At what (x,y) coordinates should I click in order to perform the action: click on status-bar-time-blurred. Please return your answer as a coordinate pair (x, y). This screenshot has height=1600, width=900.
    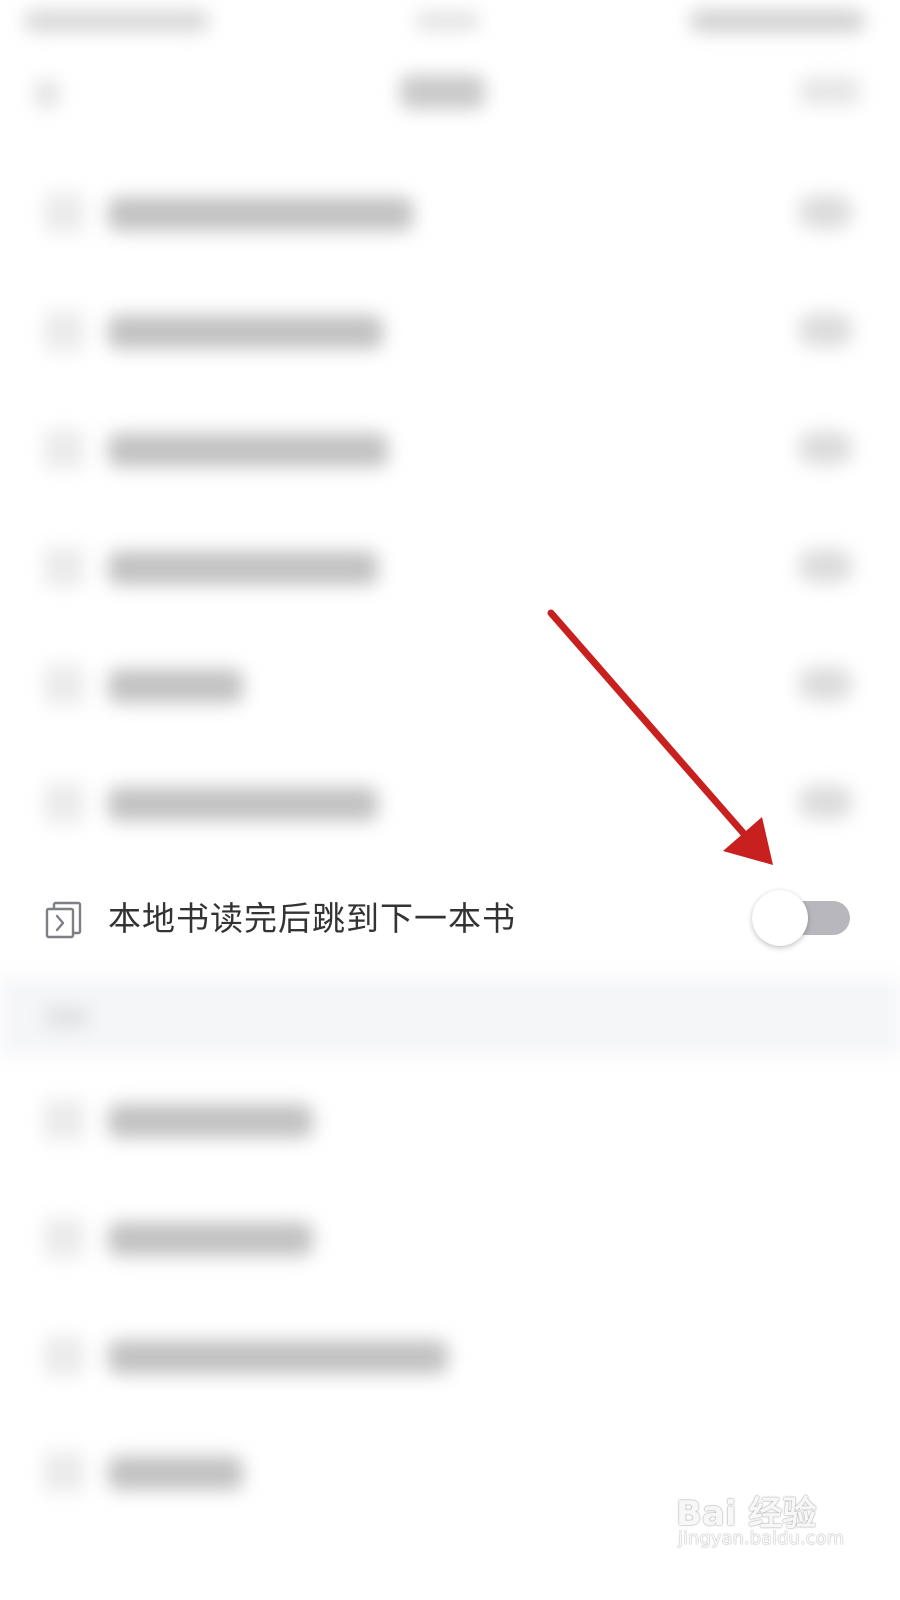
    Looking at the image, I should click on (447, 21).